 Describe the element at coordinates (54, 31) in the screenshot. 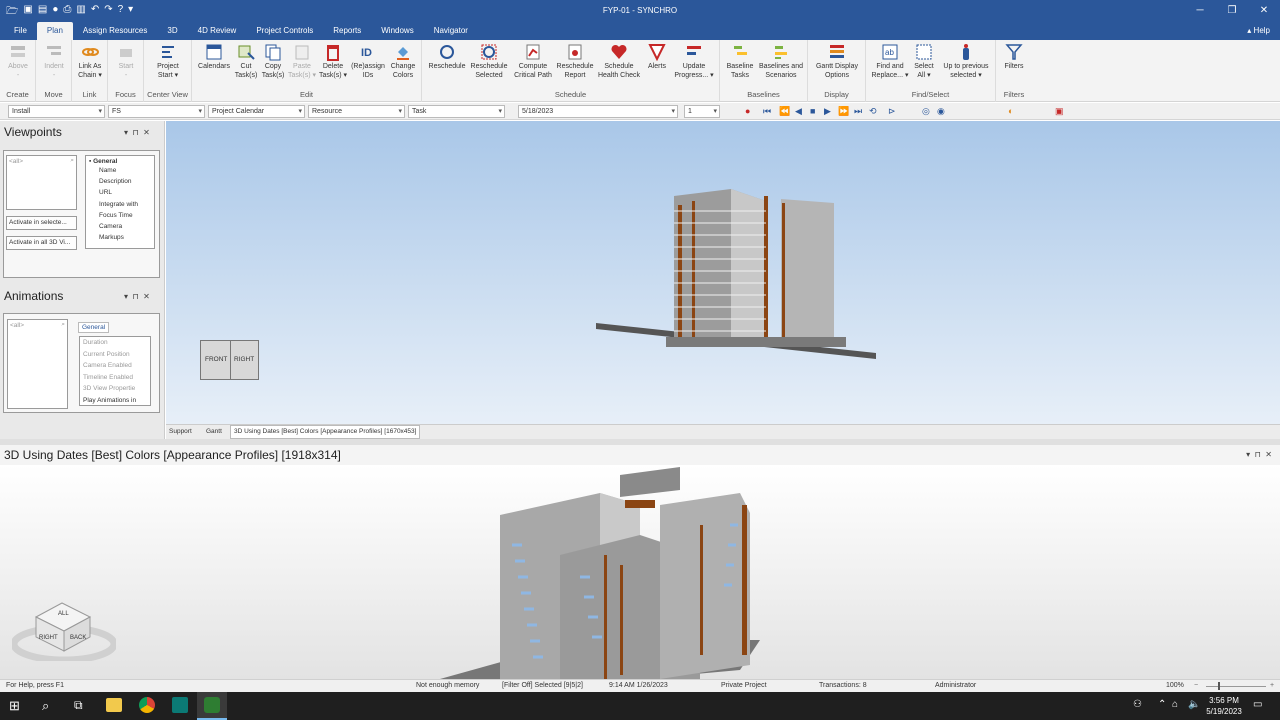

I see `tab-plan: Plan` at that location.